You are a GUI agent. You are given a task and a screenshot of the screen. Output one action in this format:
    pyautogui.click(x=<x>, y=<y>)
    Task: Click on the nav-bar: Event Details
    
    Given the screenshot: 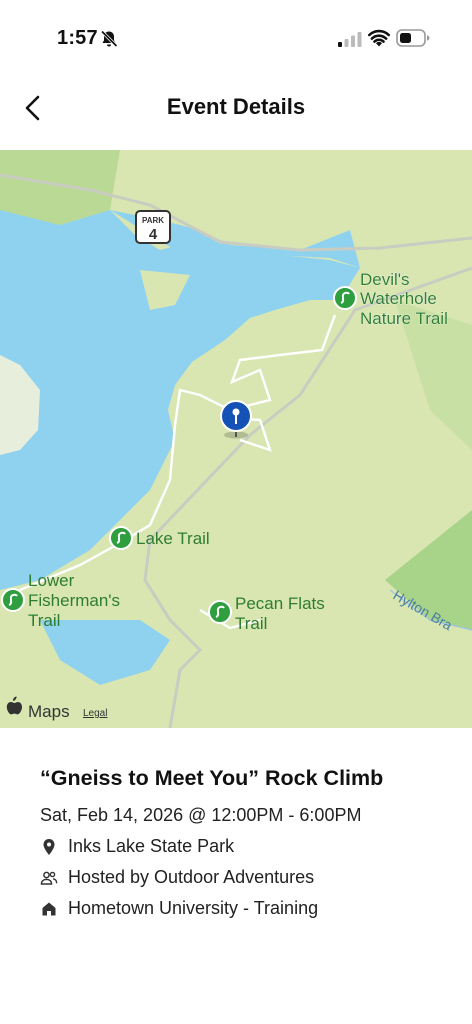 What is the action you would take?
    pyautogui.click(x=236, y=106)
    